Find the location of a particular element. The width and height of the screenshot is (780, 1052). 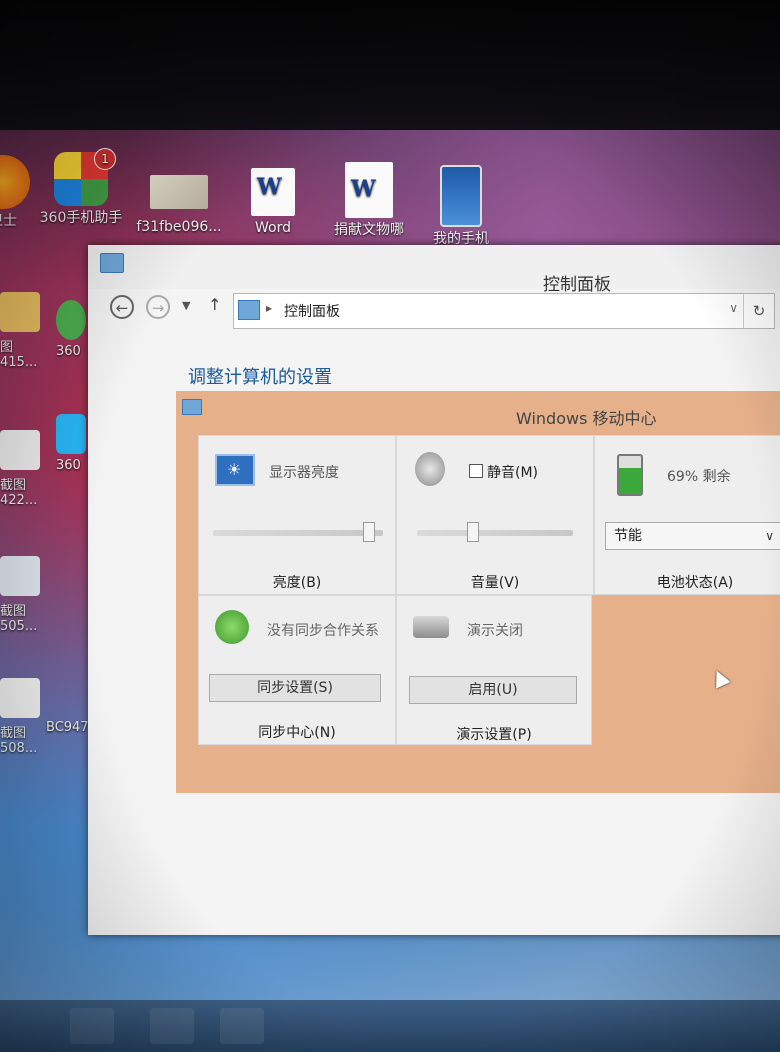

volume-label: 音量(V) is located at coordinates (495, 583).